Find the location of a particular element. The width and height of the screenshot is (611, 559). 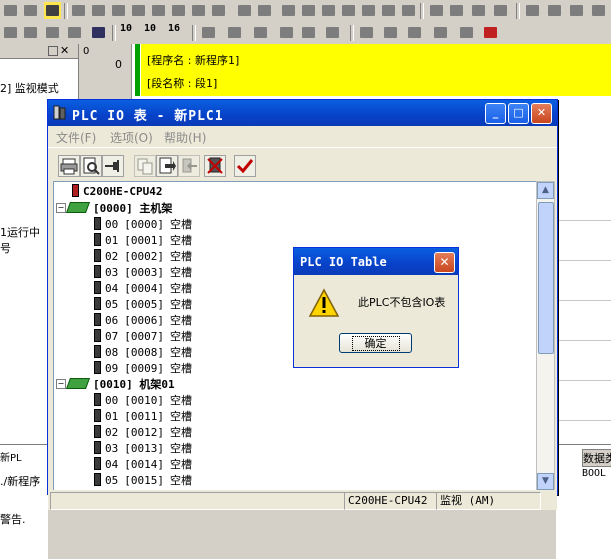

toolbar-number-button: 16 is located at coordinates (174, 29).